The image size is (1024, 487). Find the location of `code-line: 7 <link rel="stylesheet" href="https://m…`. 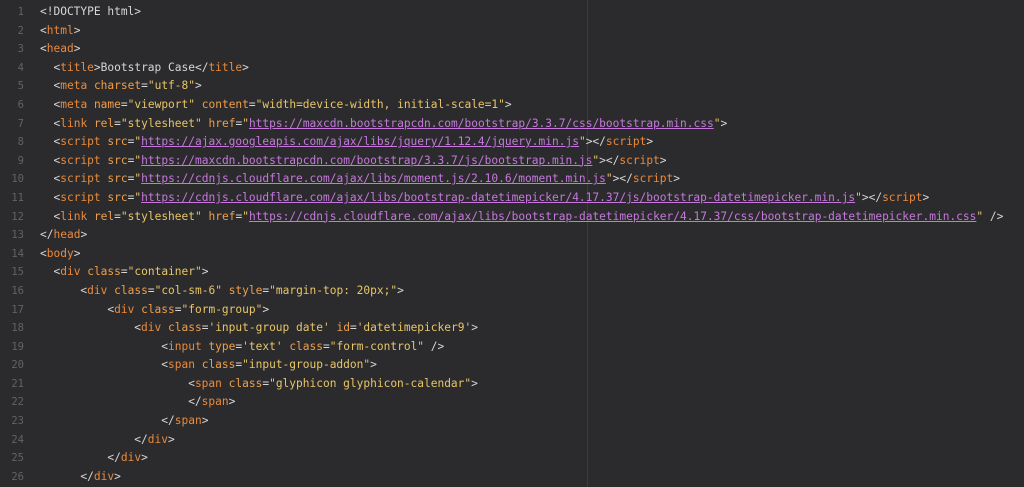

code-line: 7 <link rel="stylesheet" href="https://m… is located at coordinates (512, 124).